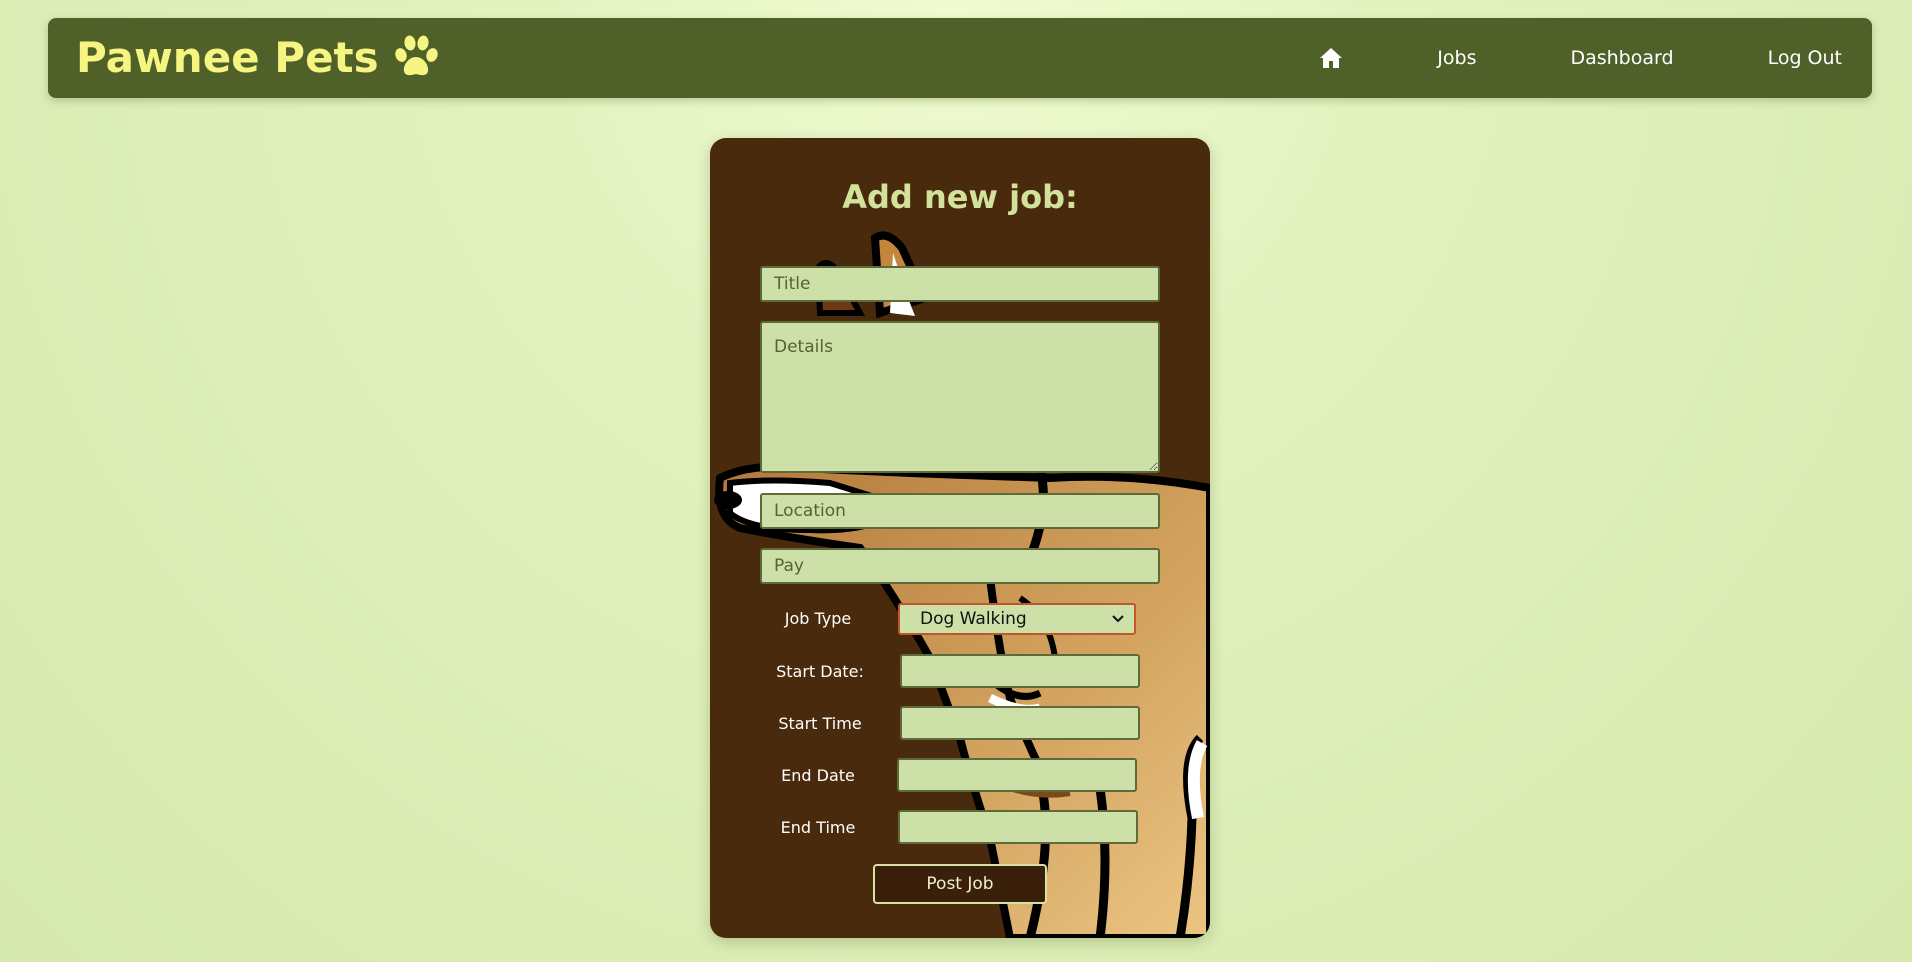 This screenshot has height=962, width=1912. What do you see at coordinates (820, 671) in the screenshot?
I see `start-date-label: Start Date:` at bounding box center [820, 671].